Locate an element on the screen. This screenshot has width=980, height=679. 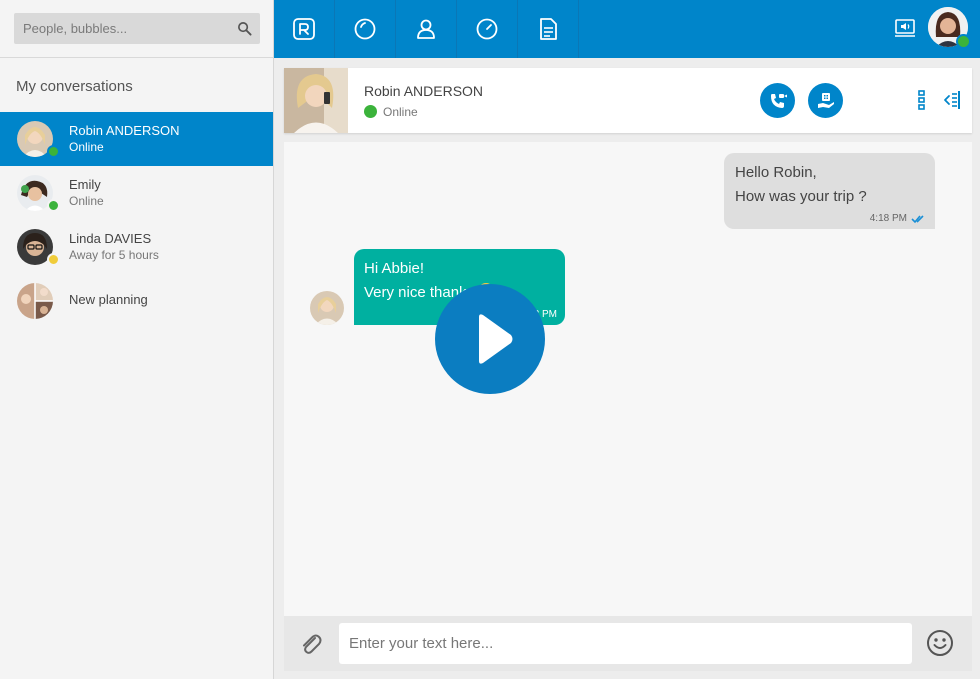
document-icon is located at coordinates (548, 29).